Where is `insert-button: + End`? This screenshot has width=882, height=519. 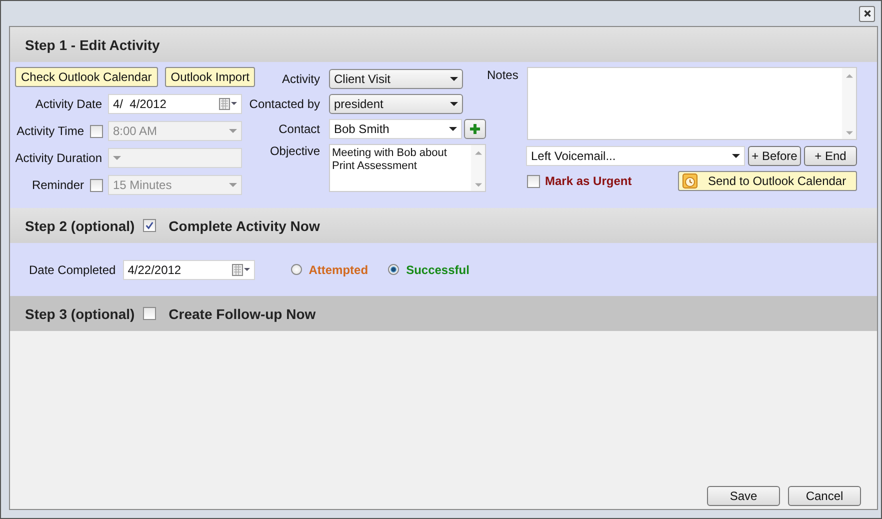
insert-button: + End is located at coordinates (830, 156).